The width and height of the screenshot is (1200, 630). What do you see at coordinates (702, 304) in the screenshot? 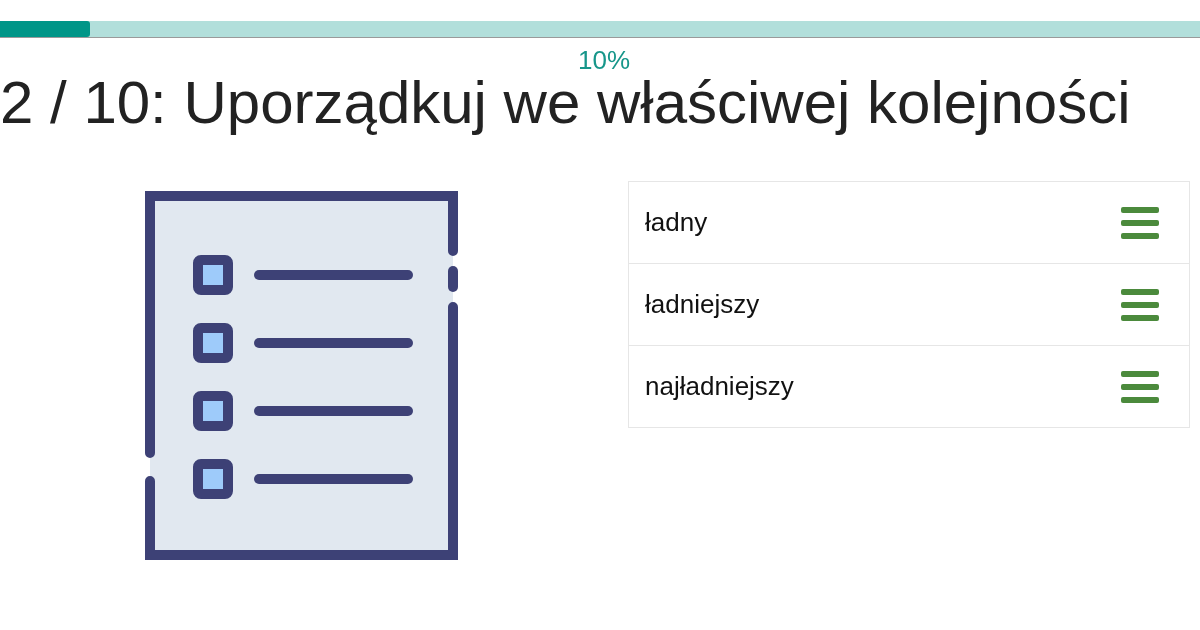
I see `item-text: ładniejszy` at bounding box center [702, 304].